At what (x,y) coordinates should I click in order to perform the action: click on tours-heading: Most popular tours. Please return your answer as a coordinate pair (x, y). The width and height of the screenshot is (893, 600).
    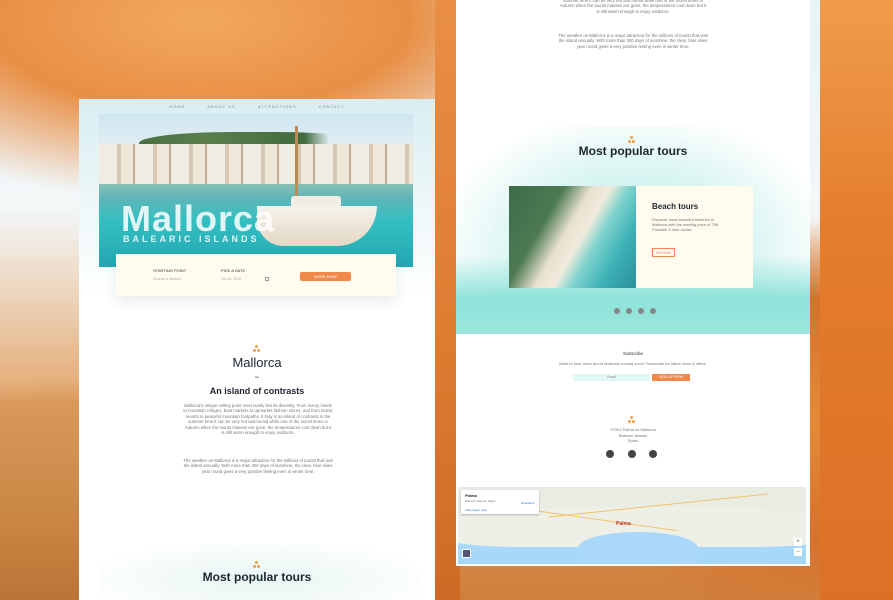
    Looking at the image, I should click on (633, 151).